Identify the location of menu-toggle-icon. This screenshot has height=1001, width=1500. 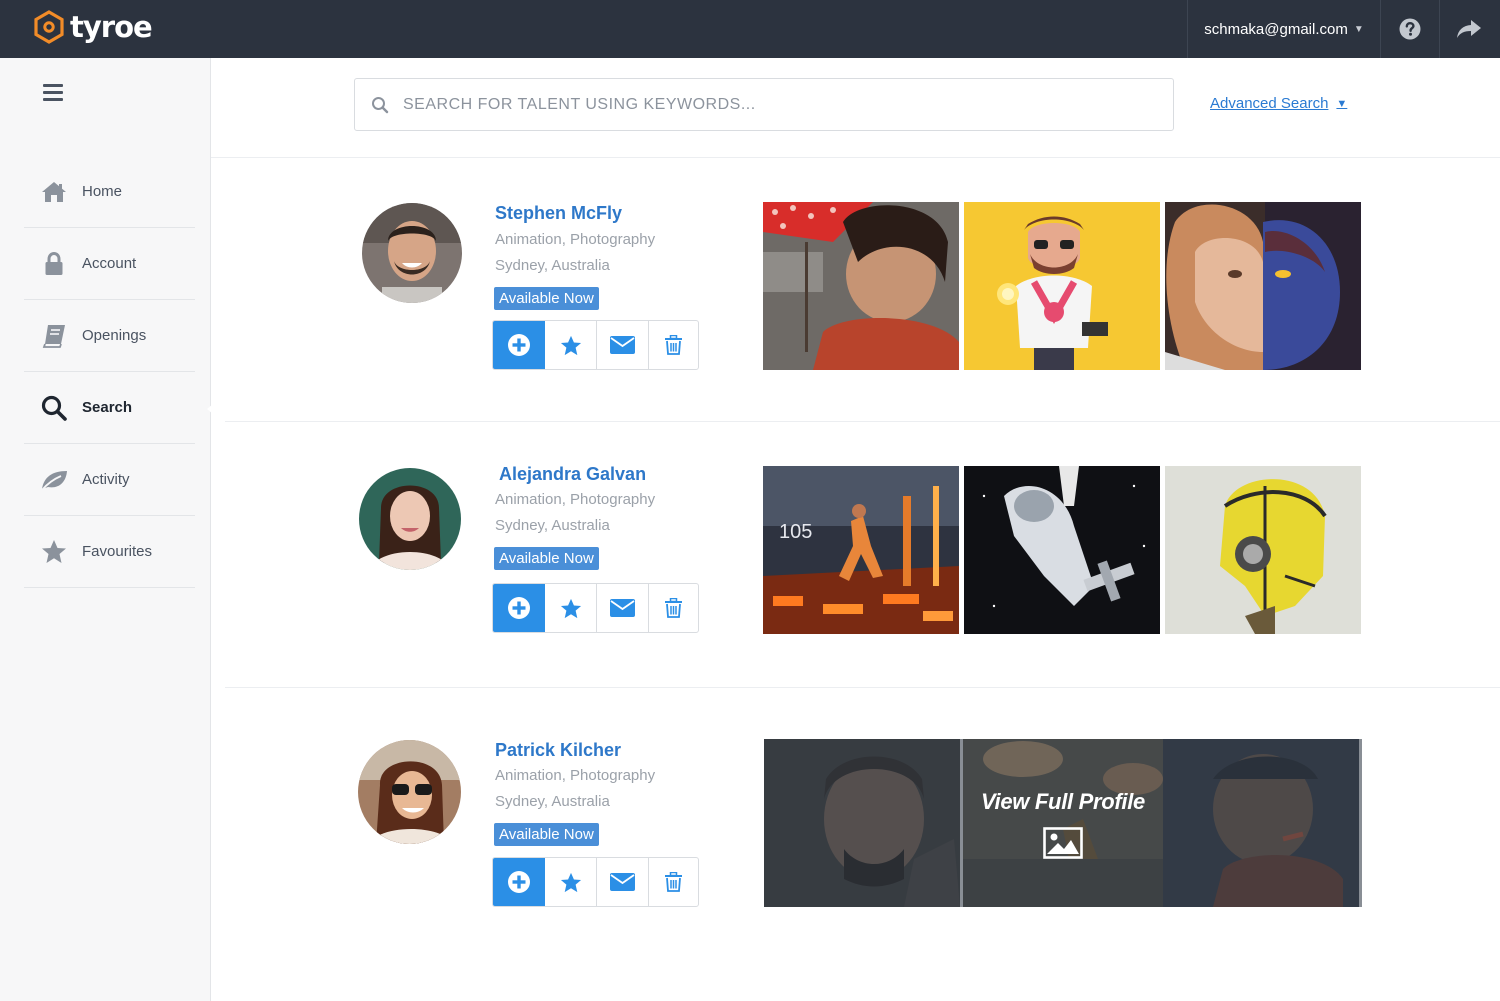
(53, 92).